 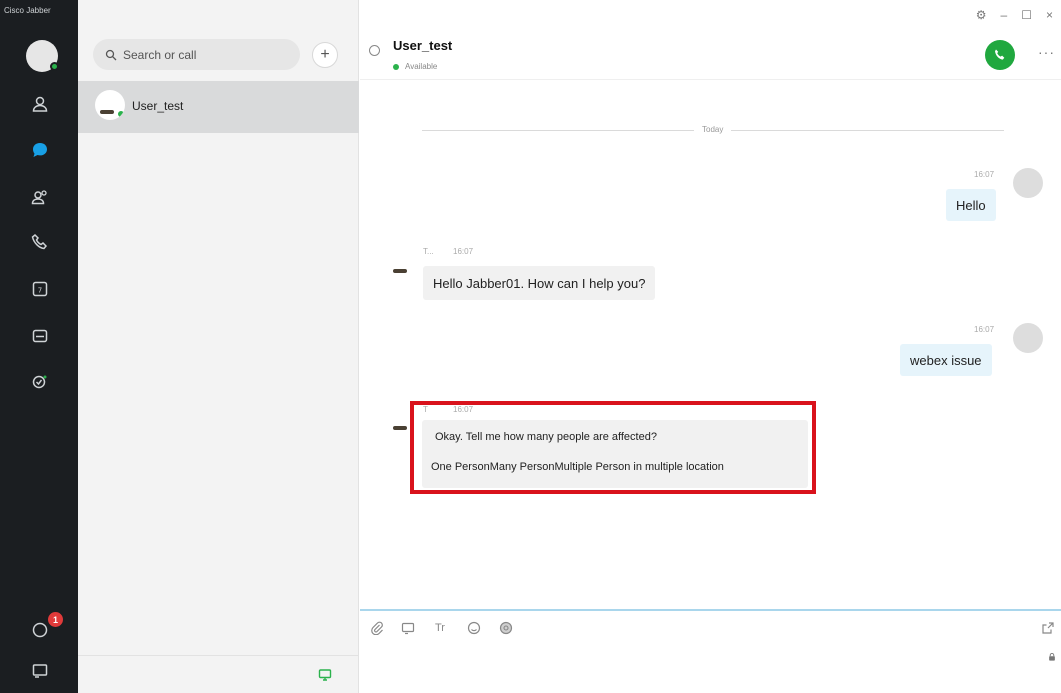 What do you see at coordinates (218, 107) in the screenshot?
I see `contact-list-item: User_test` at bounding box center [218, 107].